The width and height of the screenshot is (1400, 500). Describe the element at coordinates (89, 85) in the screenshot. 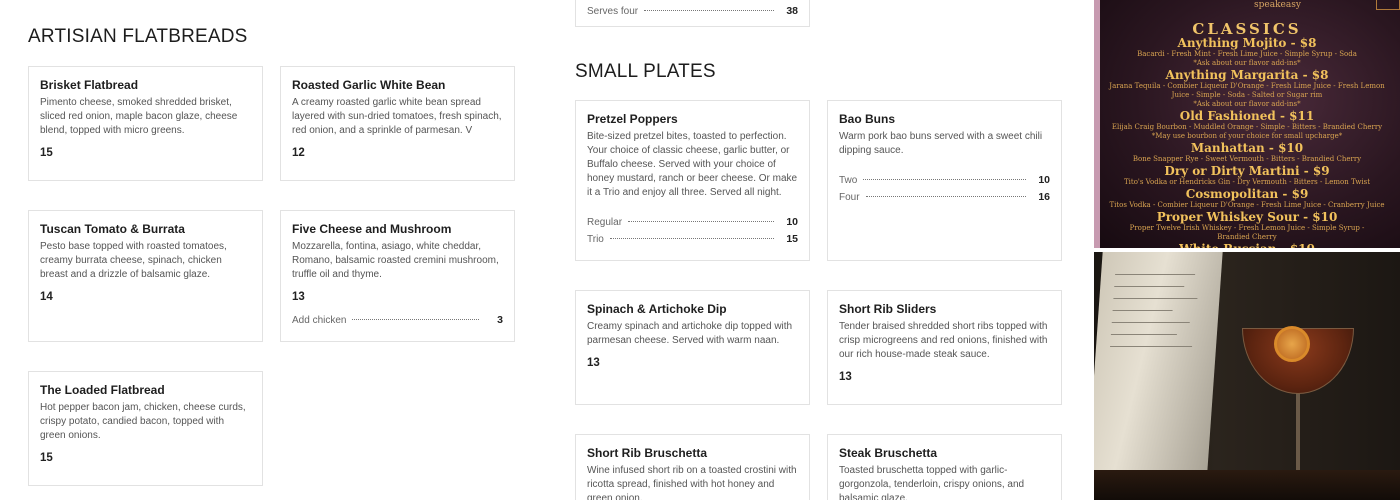

I see `card-title: Brisket Flatbread` at that location.